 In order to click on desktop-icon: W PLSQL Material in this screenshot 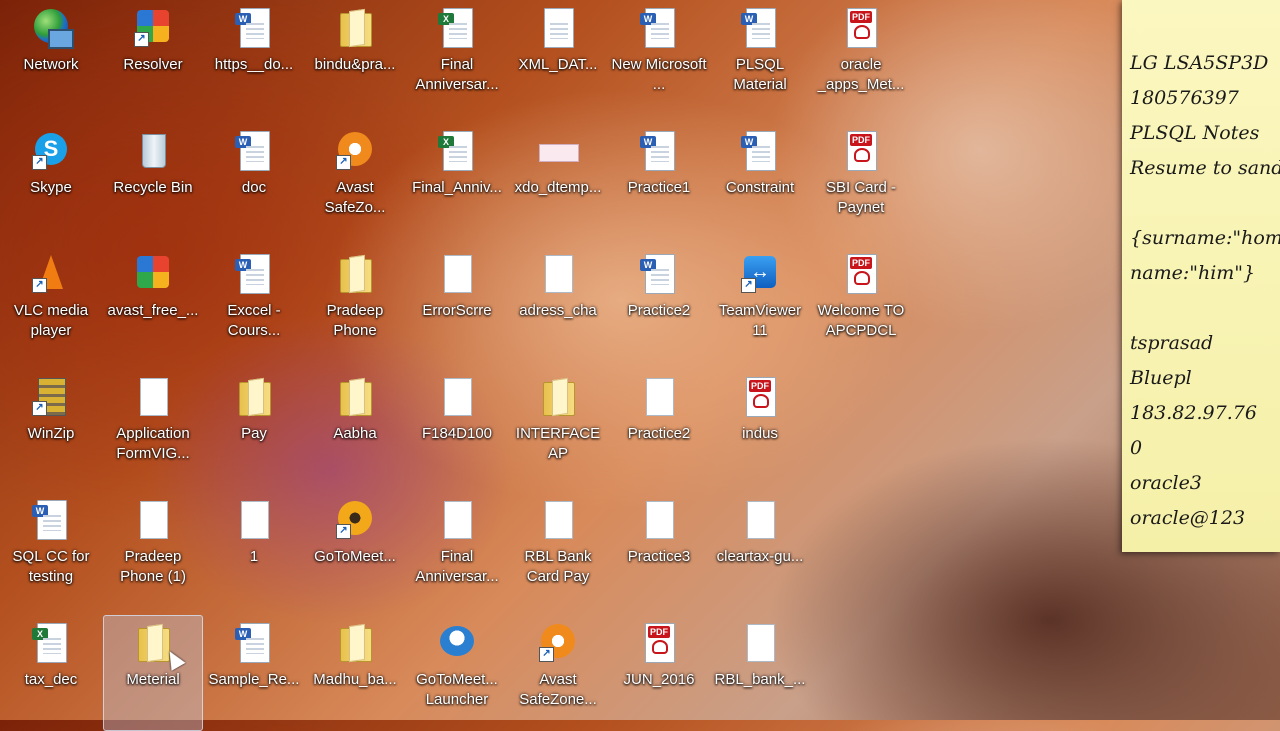, I will do `click(760, 58)`.